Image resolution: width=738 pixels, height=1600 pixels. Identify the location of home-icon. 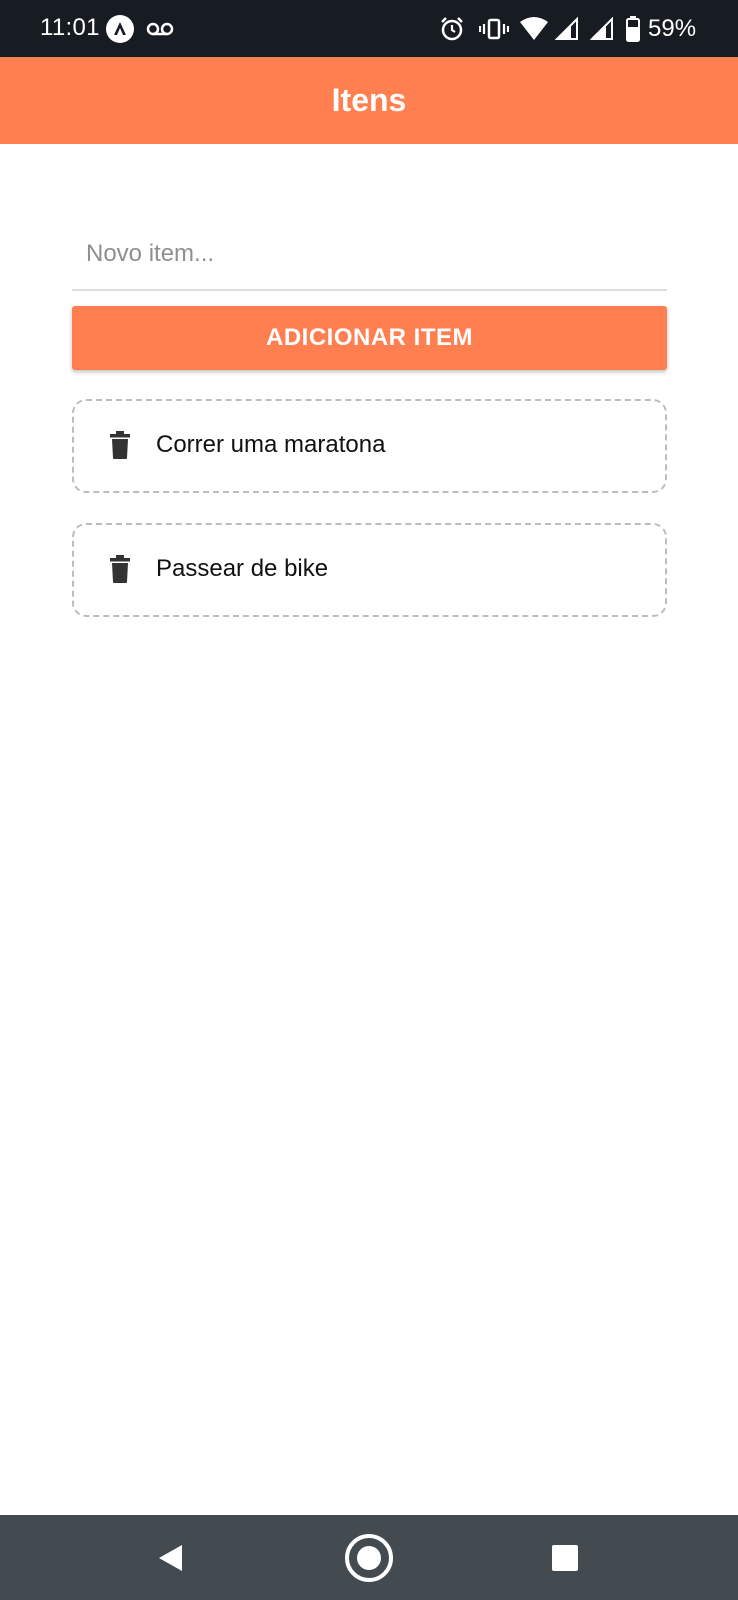
(369, 1557).